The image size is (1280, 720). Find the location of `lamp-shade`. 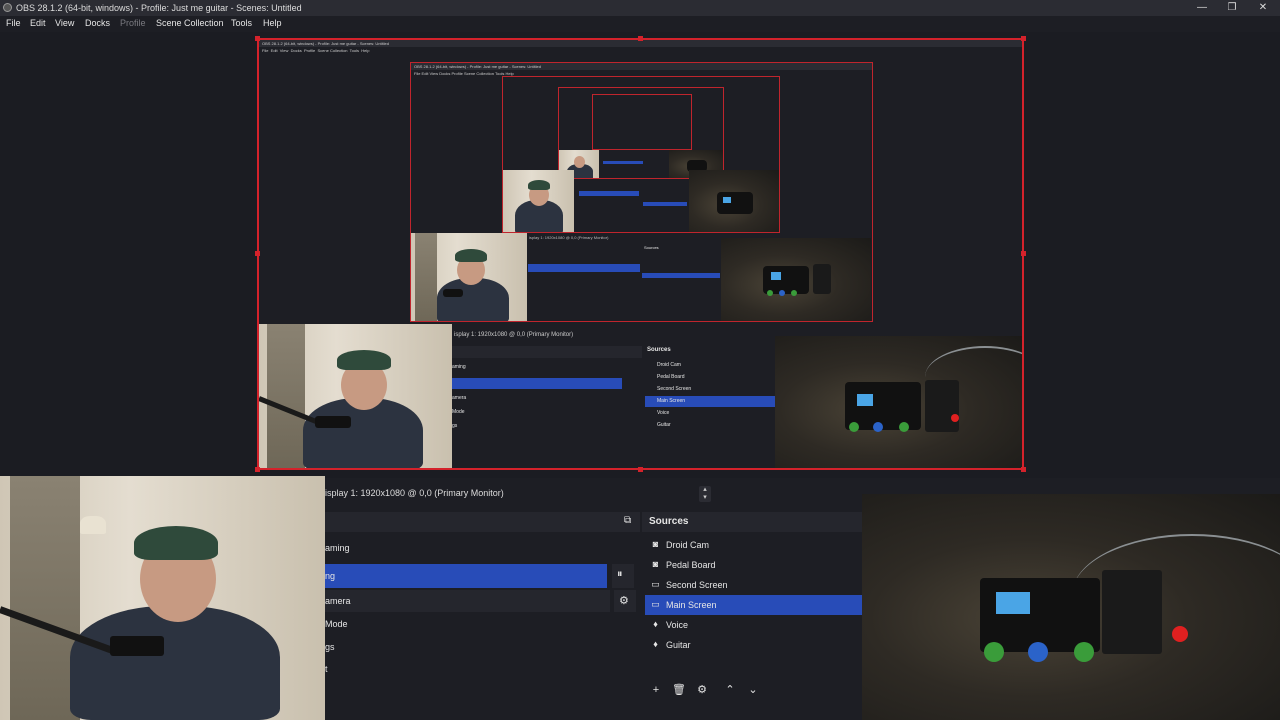

lamp-shade is located at coordinates (93, 525).